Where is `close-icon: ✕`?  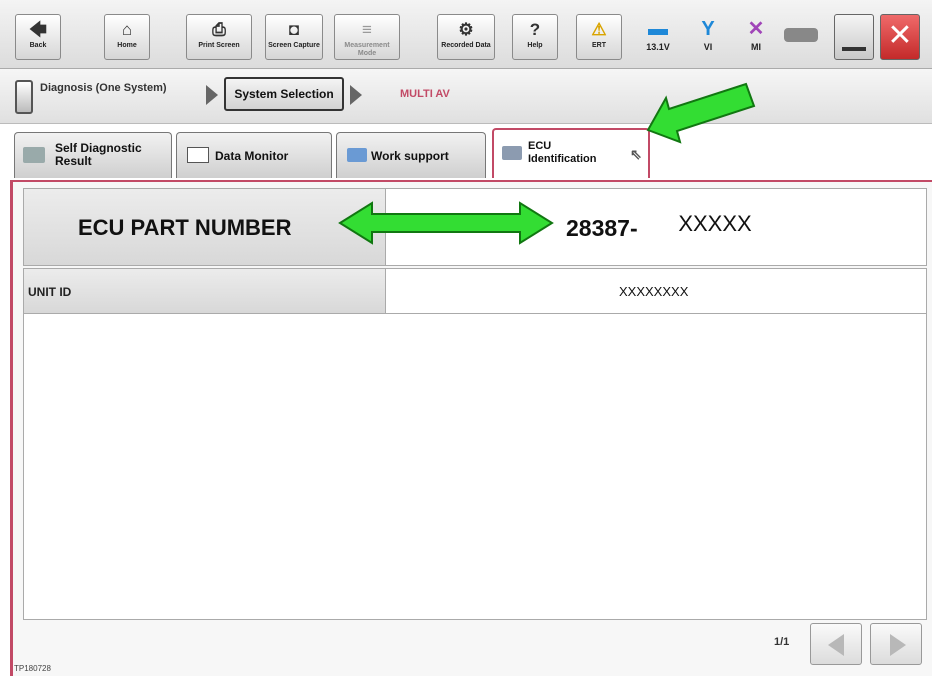
close-icon: ✕ is located at coordinates (900, 35).